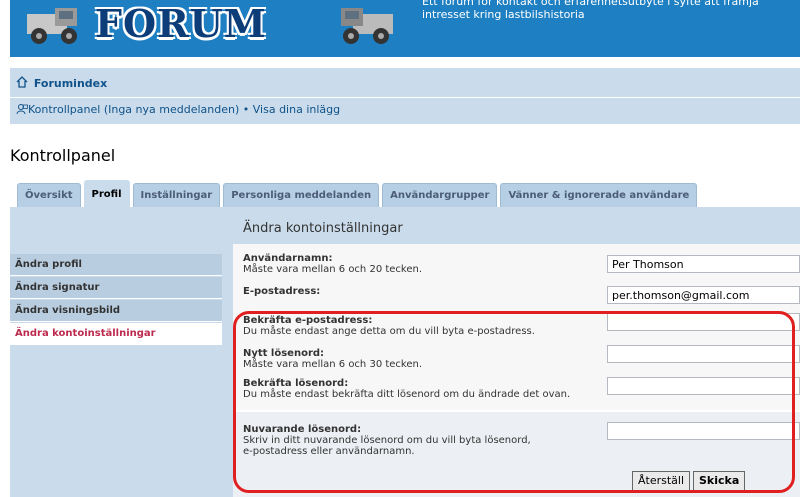 Image resolution: width=800 pixels, height=497 pixels. What do you see at coordinates (181, 24) in the screenshot?
I see `forum-logo-text: FORUM` at bounding box center [181, 24].